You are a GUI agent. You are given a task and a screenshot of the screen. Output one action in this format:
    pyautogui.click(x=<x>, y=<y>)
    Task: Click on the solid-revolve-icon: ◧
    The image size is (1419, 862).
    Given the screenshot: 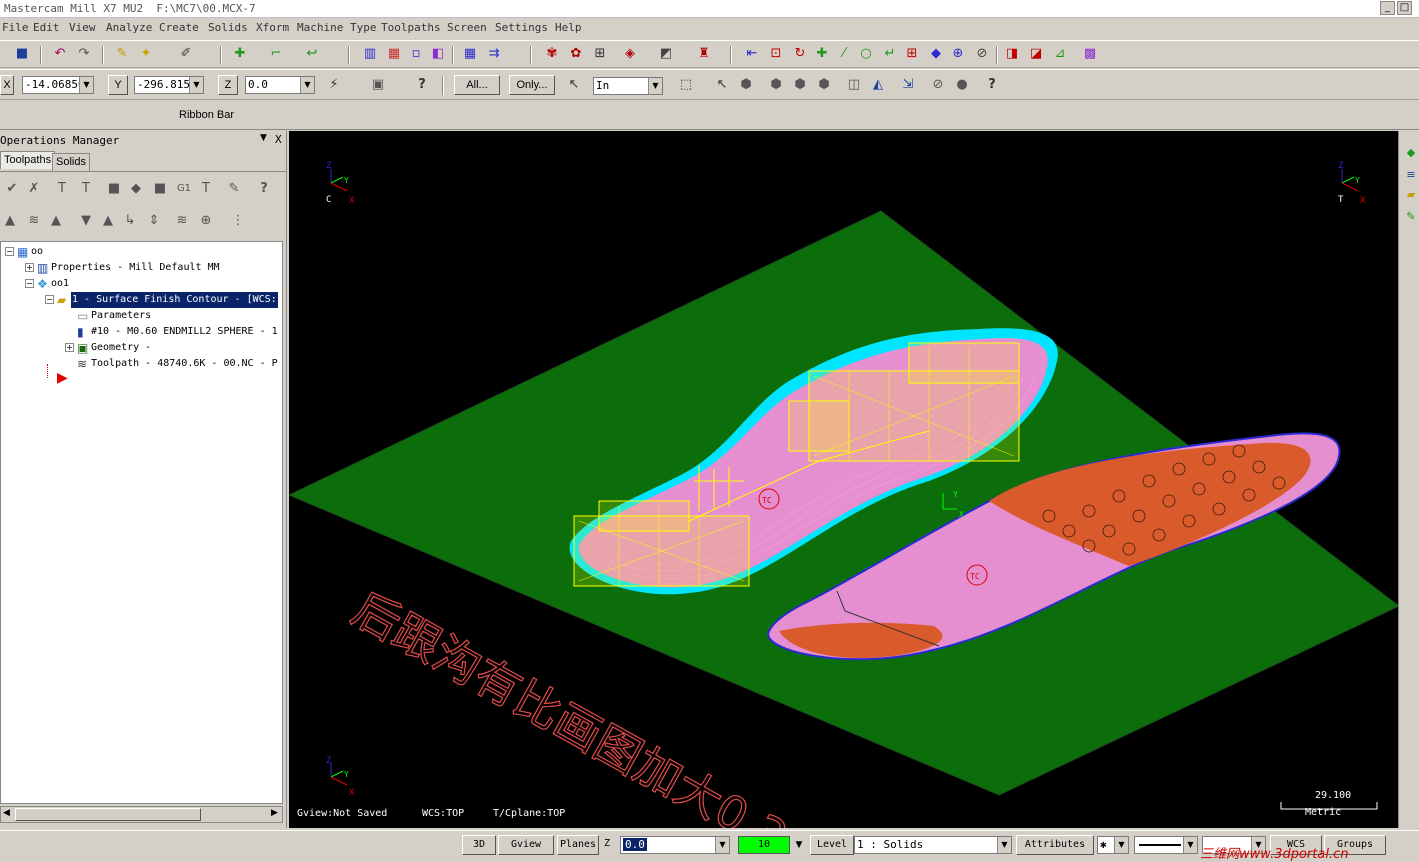 What is the action you would take?
    pyautogui.click(x=438, y=54)
    